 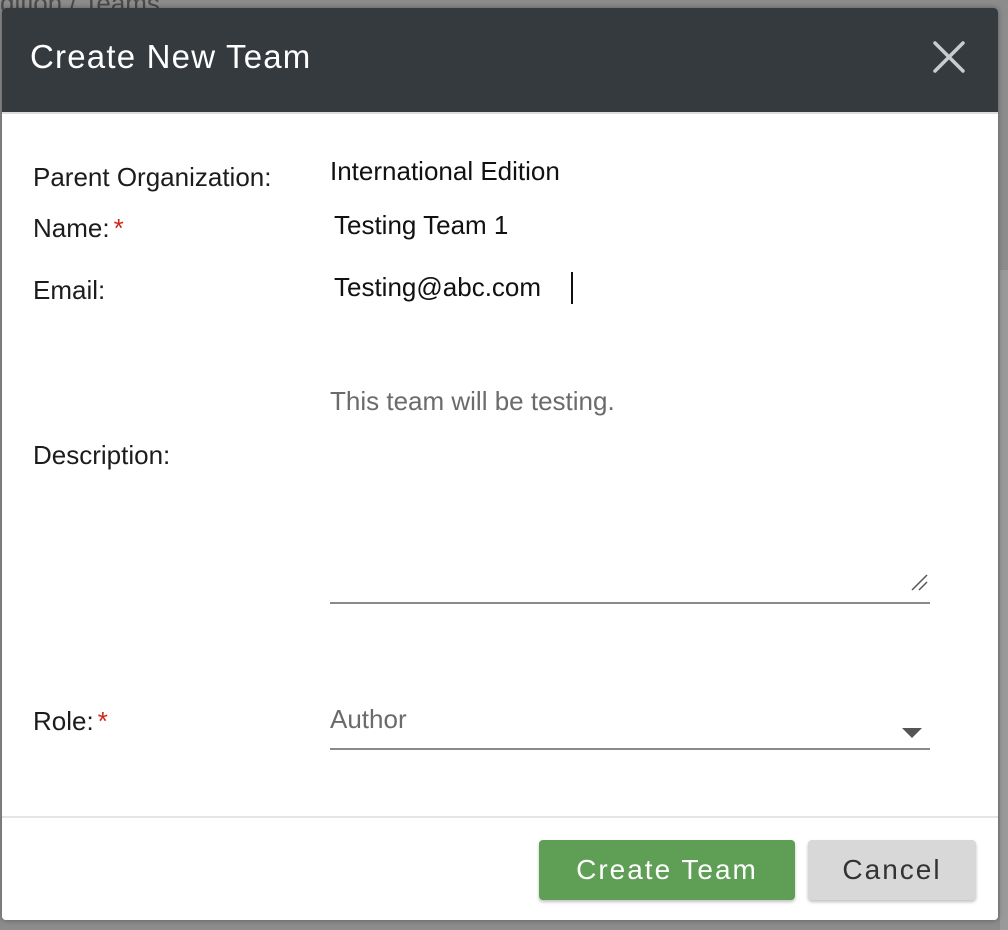 What do you see at coordinates (572, 288) in the screenshot?
I see `text-cursor` at bounding box center [572, 288].